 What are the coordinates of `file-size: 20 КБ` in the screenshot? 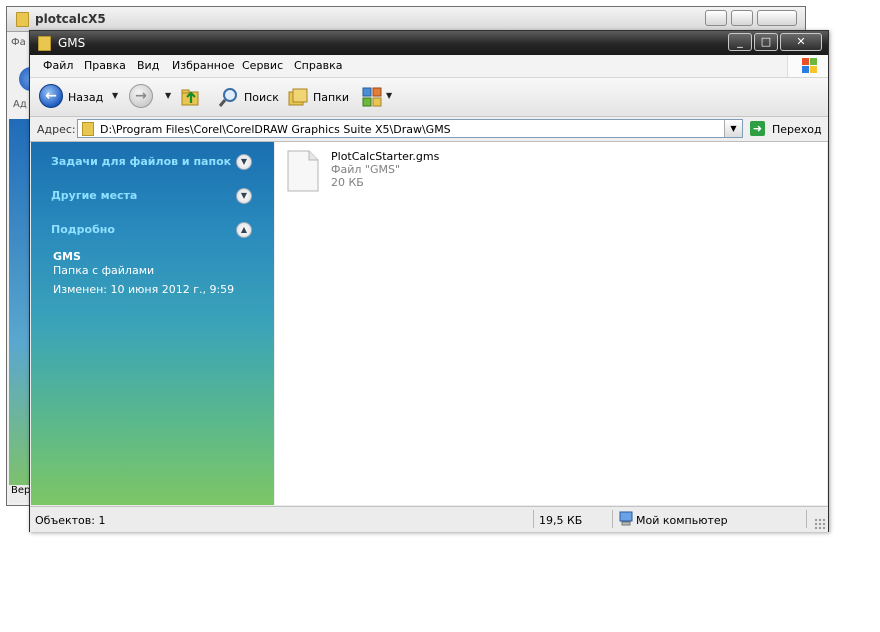 It's located at (347, 182).